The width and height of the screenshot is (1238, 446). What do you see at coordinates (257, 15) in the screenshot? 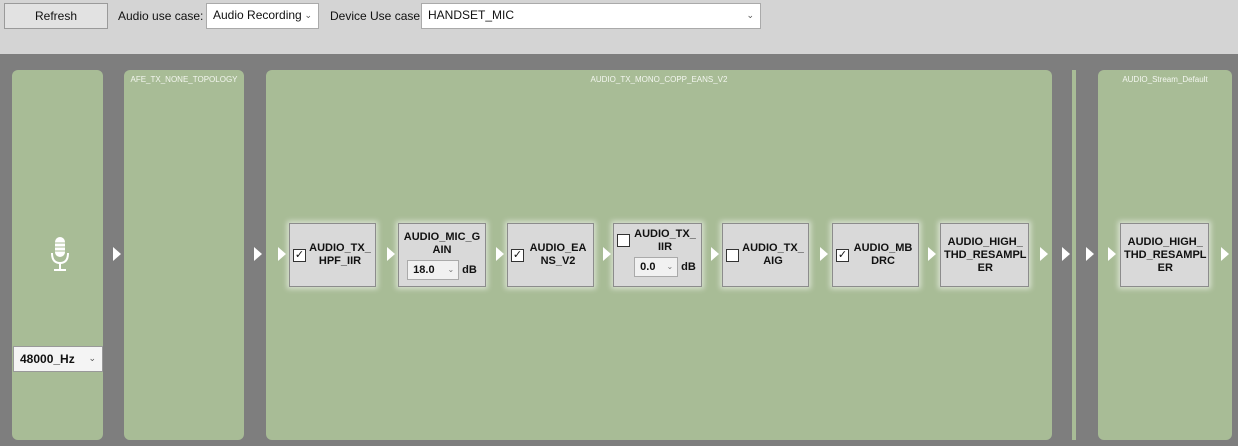
I see `audio-use-case-value: Audio Recording` at bounding box center [257, 15].